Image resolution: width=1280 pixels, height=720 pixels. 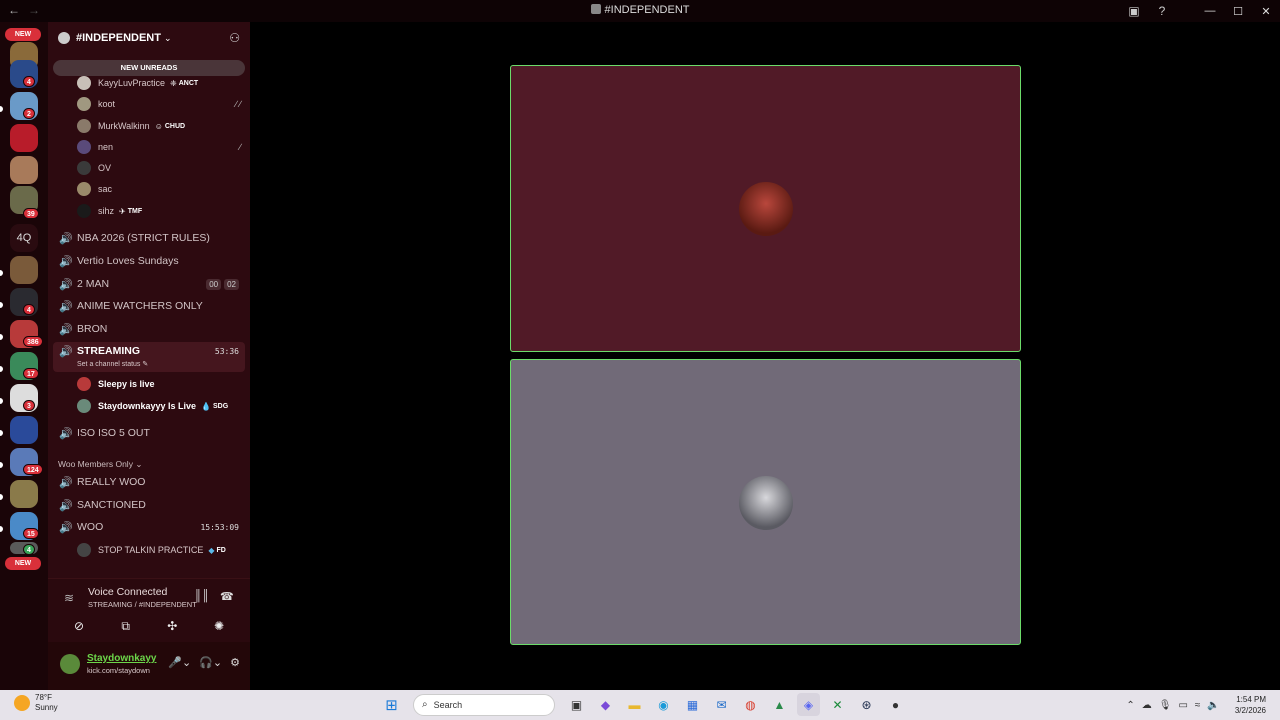 I want to click on inbox-icon: ▣, so click(x=1134, y=11).